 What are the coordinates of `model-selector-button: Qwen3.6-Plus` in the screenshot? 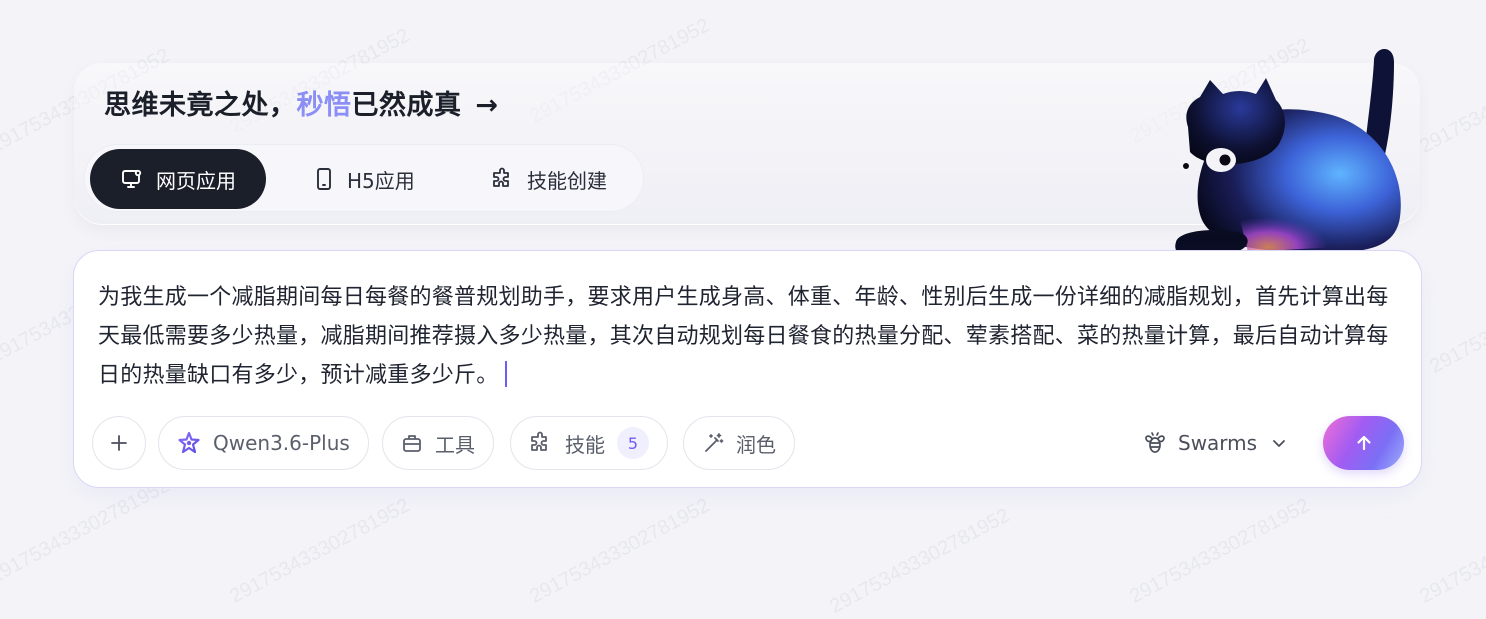 It's located at (263, 443).